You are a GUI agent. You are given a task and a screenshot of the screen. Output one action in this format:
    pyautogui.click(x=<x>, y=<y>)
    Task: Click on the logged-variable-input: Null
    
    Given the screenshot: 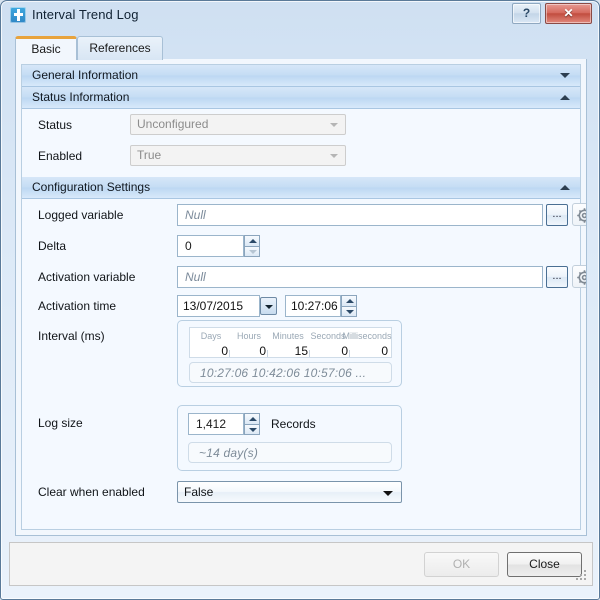 What is the action you would take?
    pyautogui.click(x=360, y=215)
    